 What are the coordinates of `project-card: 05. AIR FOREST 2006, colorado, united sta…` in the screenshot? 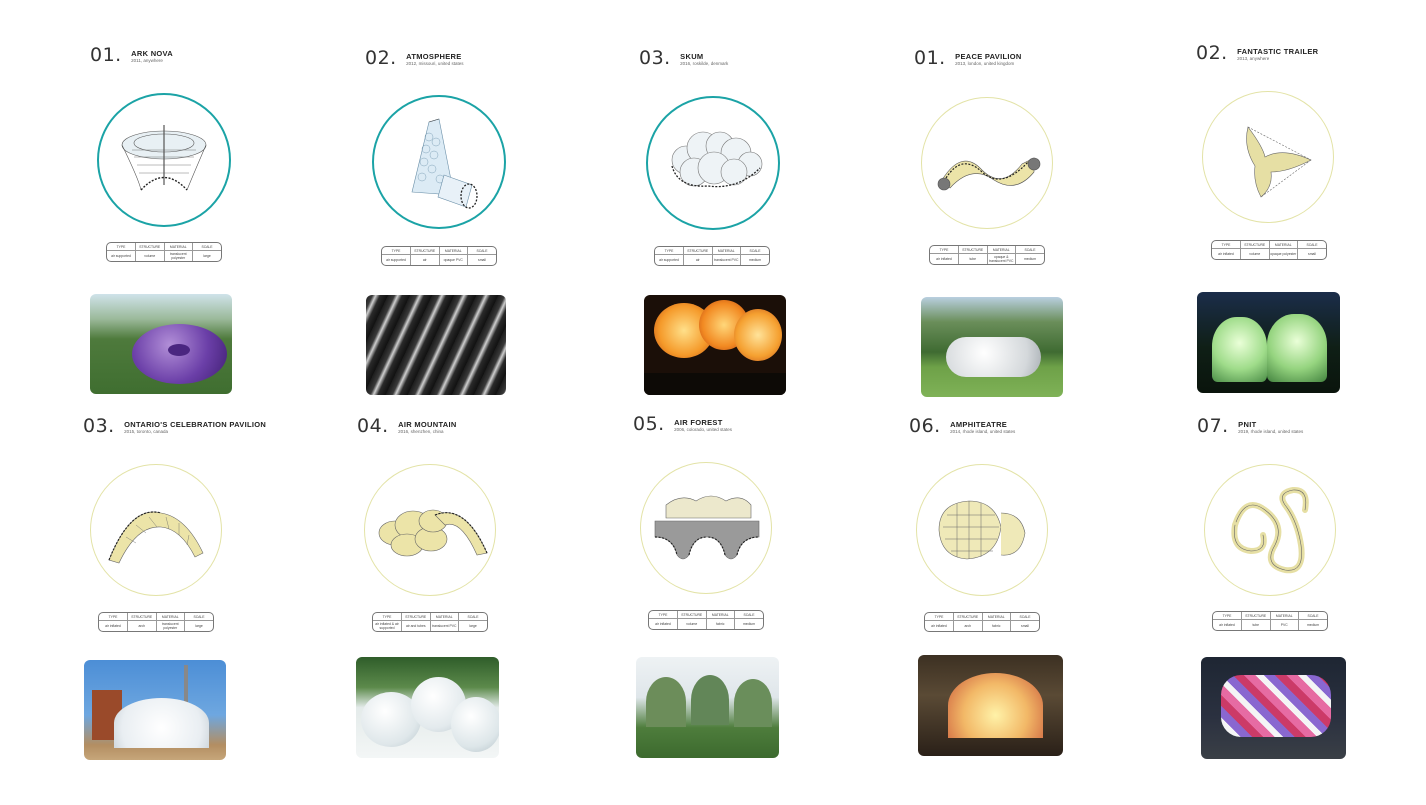 It's located at (763, 598).